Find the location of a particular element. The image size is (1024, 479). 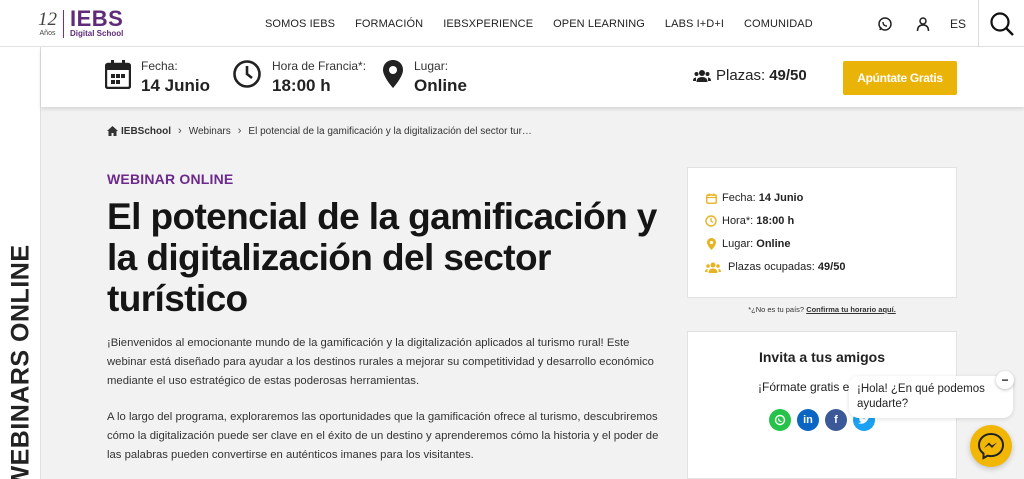

messenger-chat-button is located at coordinates (991, 446).